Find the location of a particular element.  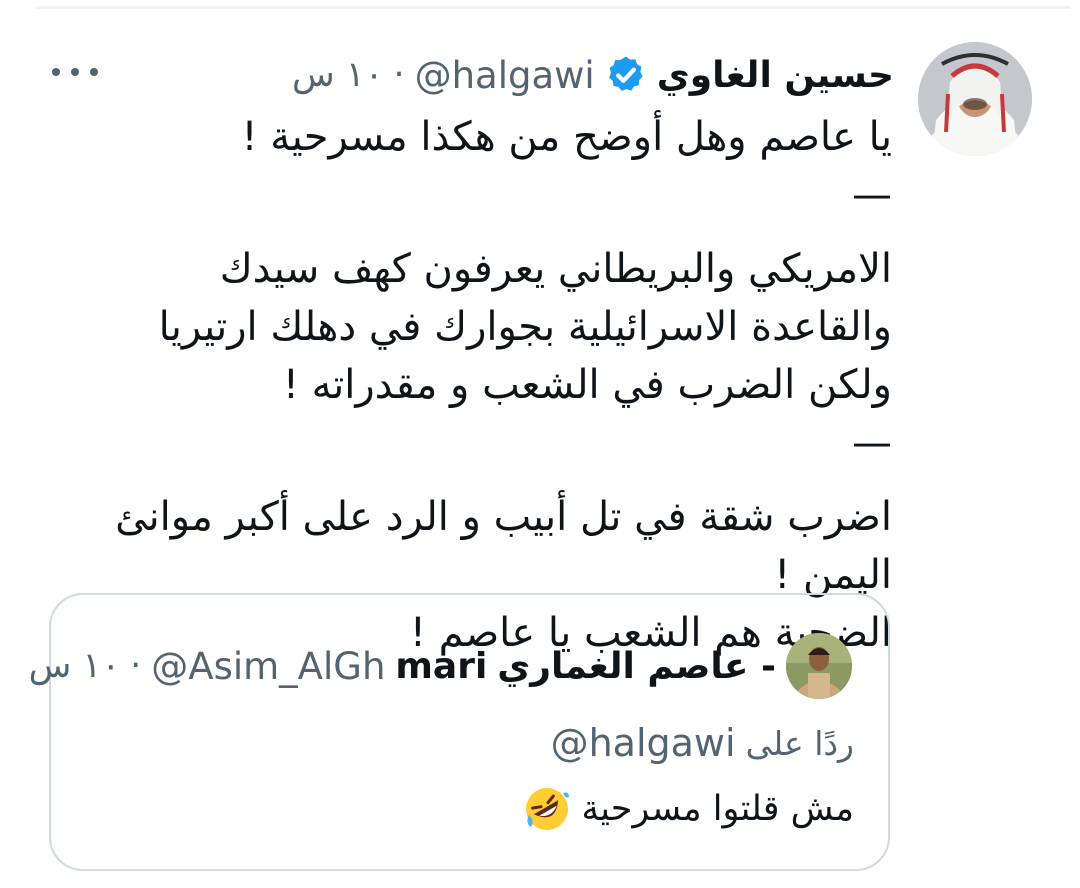

more-horizontal-icon is located at coordinates (75, 72).